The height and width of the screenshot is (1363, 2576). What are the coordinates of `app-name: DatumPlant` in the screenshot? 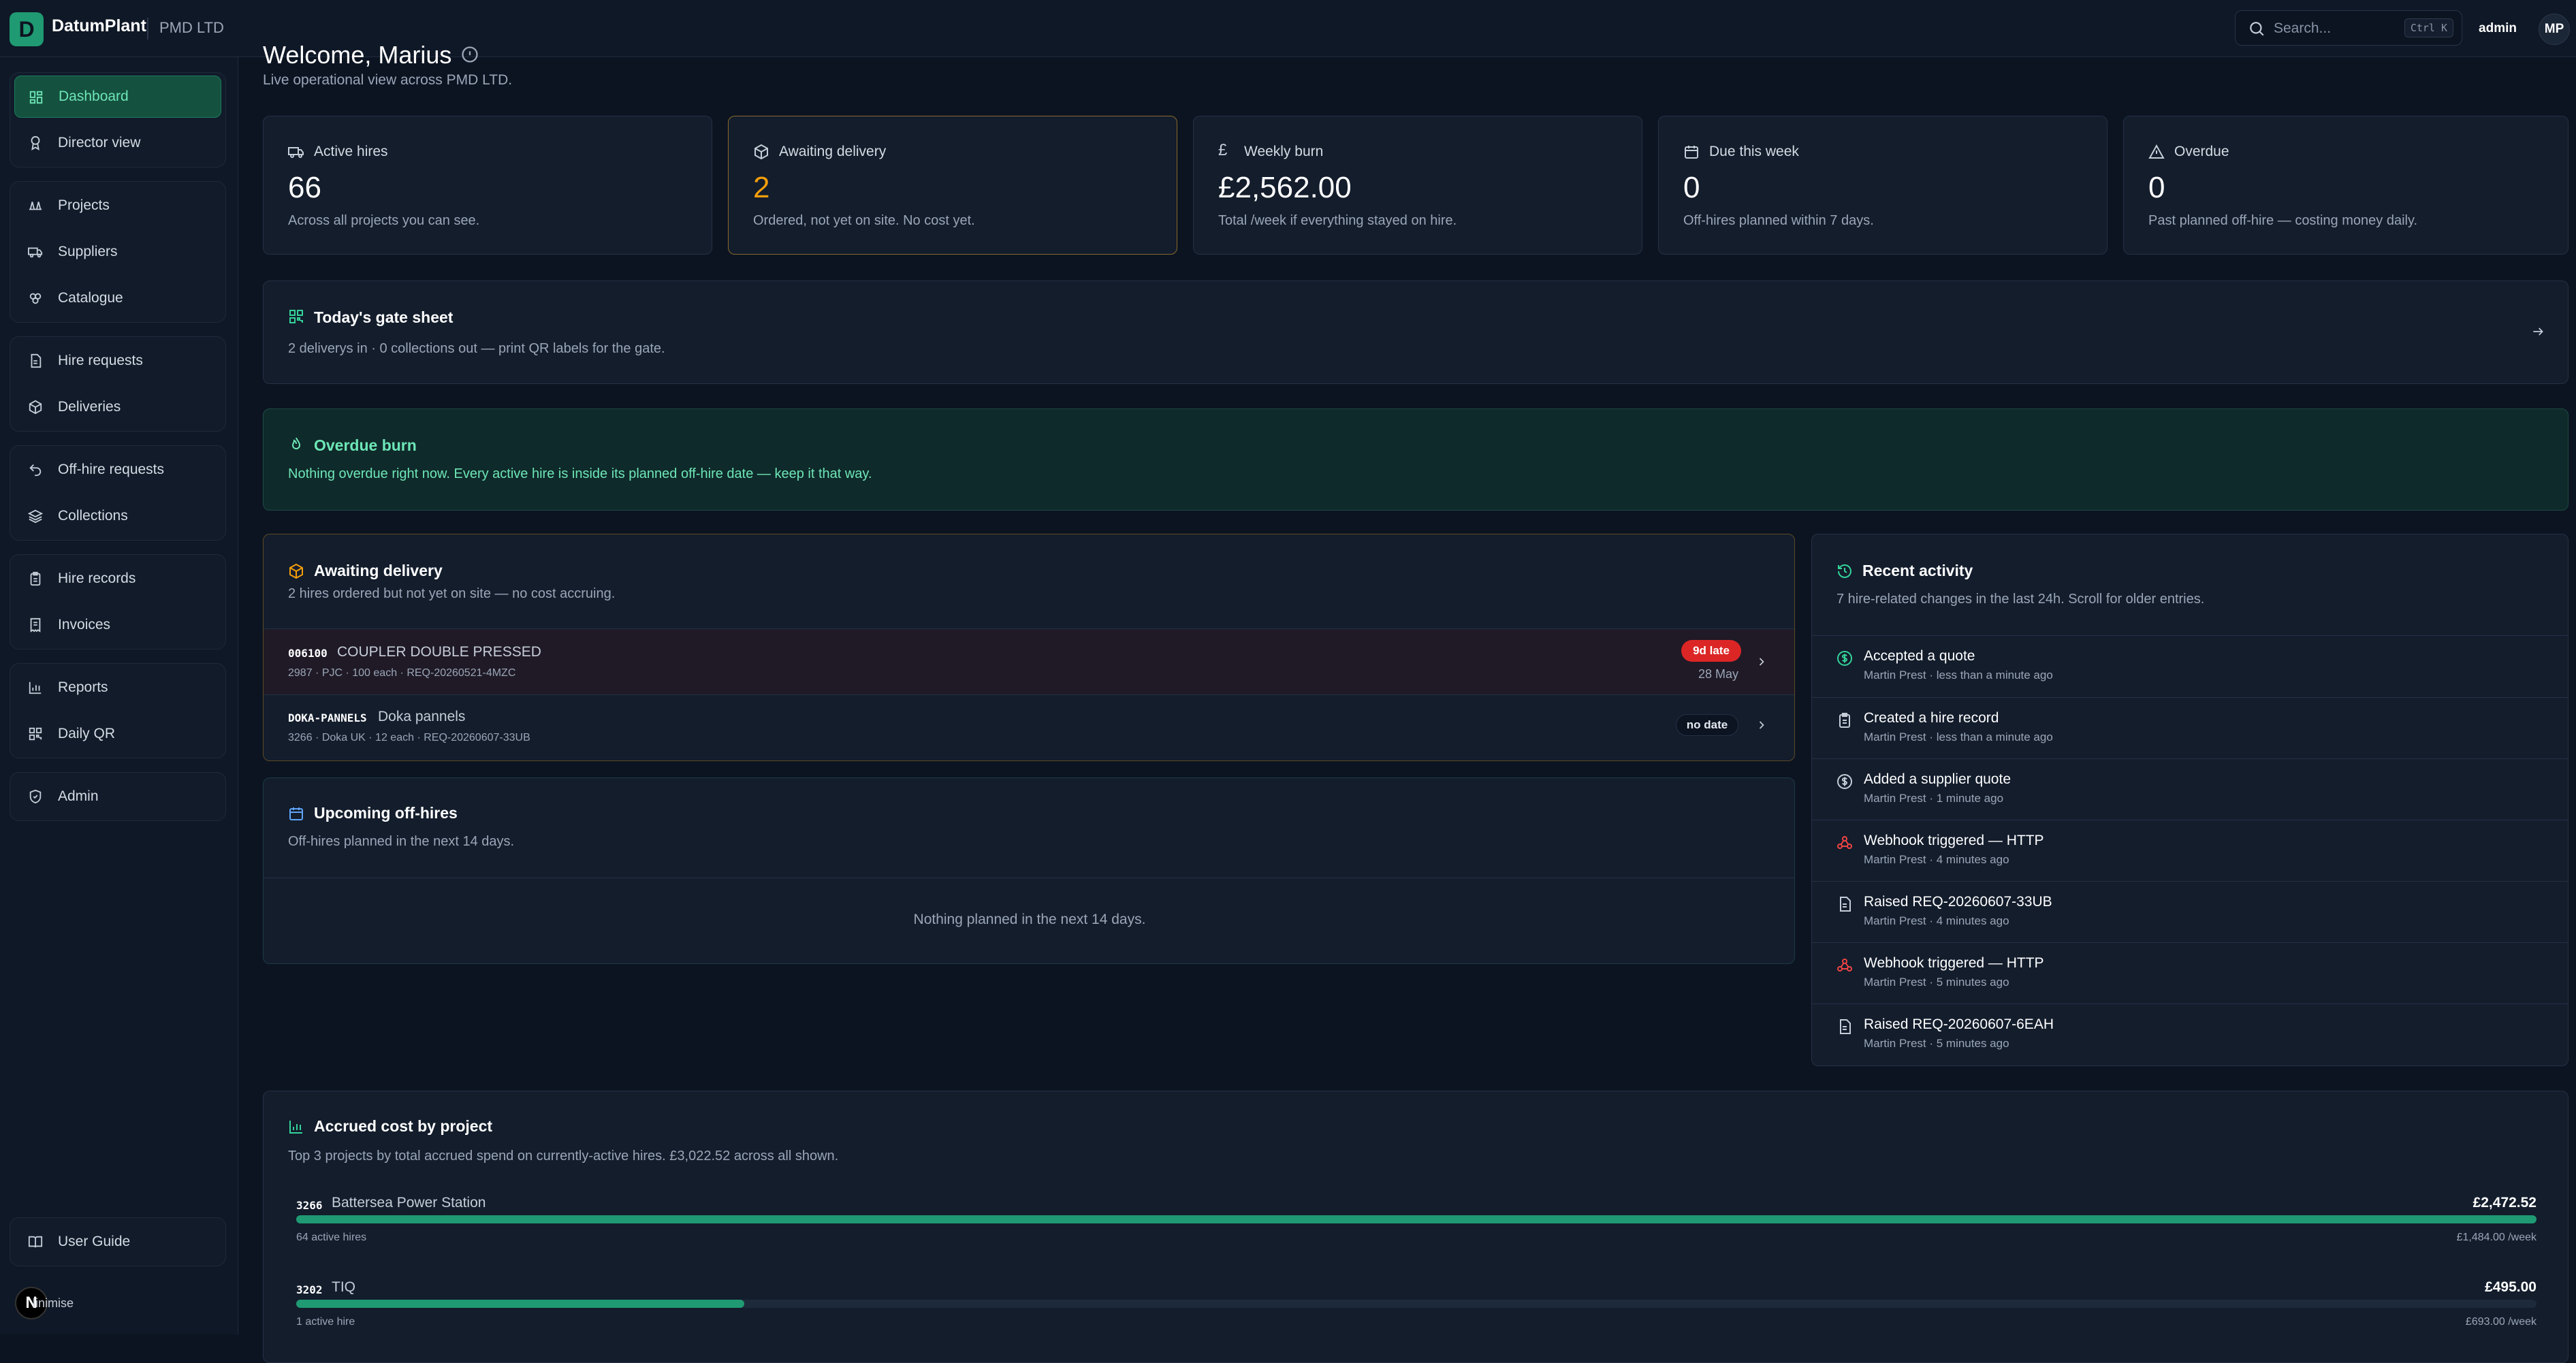 It's located at (99, 26).